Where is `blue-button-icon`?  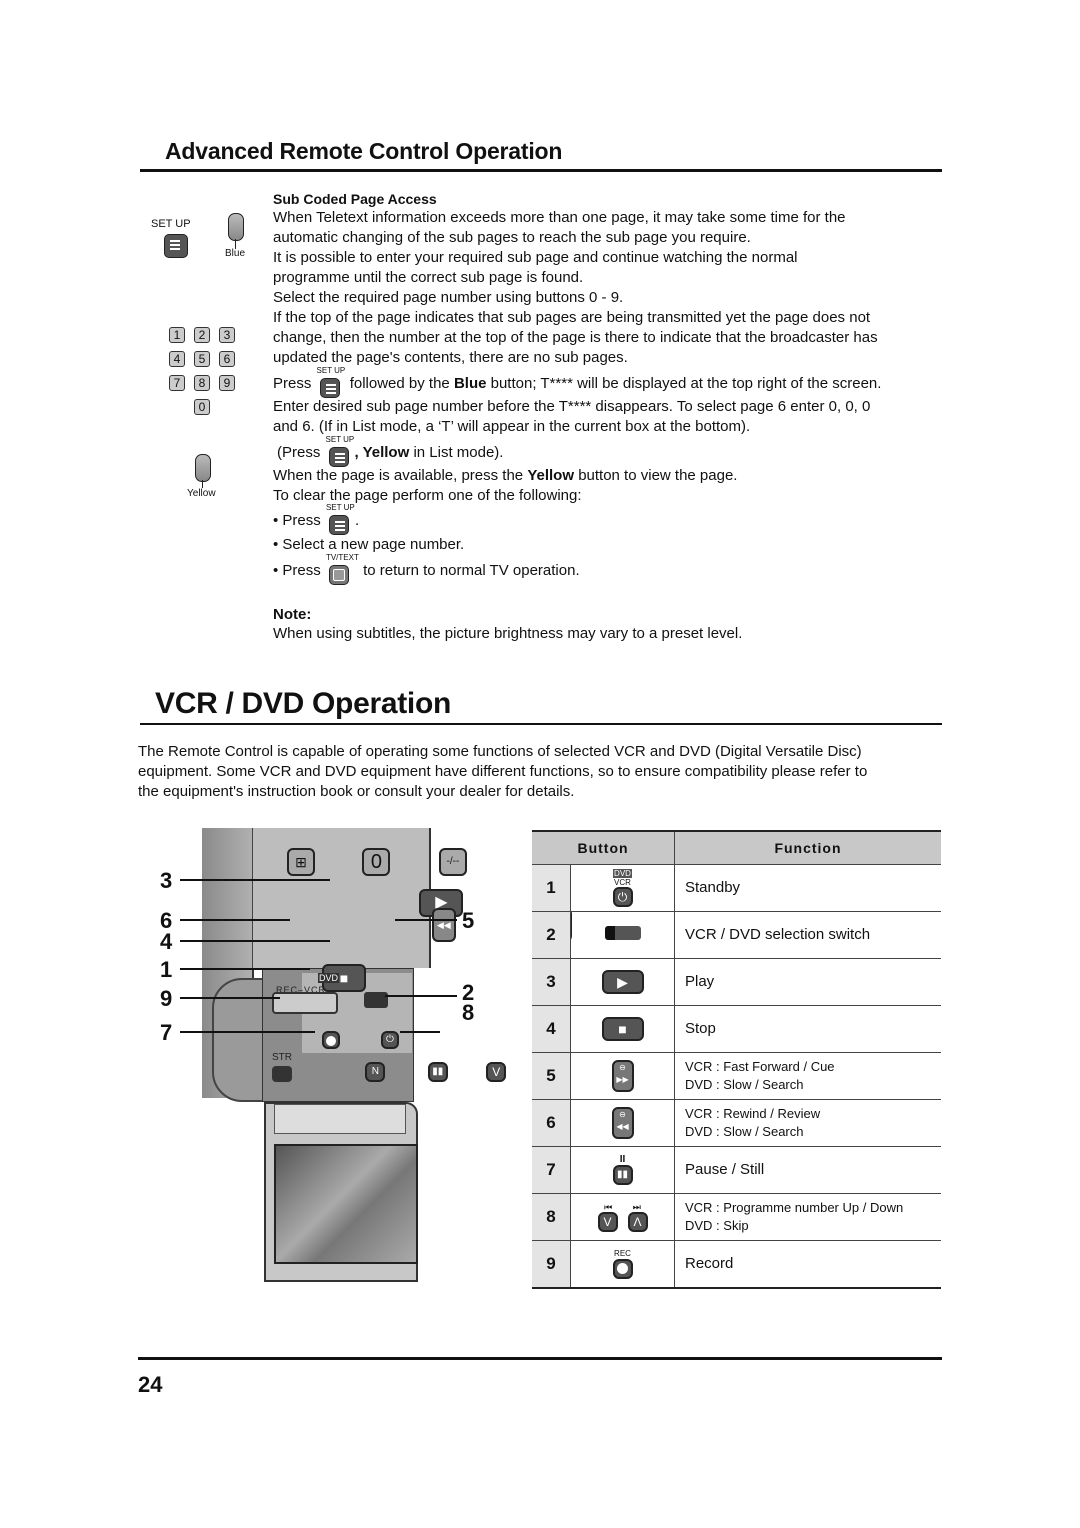 blue-button-icon is located at coordinates (236, 227).